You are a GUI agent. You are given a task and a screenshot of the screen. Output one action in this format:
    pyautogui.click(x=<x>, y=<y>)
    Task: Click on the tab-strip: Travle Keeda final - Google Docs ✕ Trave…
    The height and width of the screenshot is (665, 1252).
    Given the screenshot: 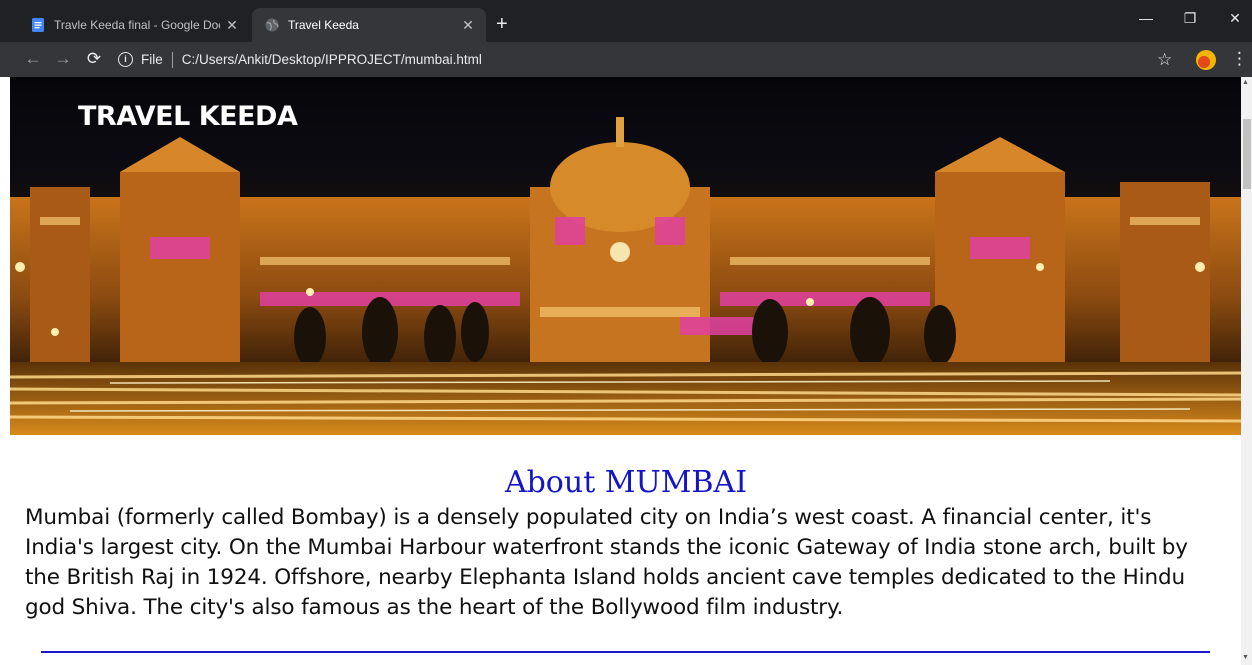 What is the action you would take?
    pyautogui.click(x=626, y=21)
    